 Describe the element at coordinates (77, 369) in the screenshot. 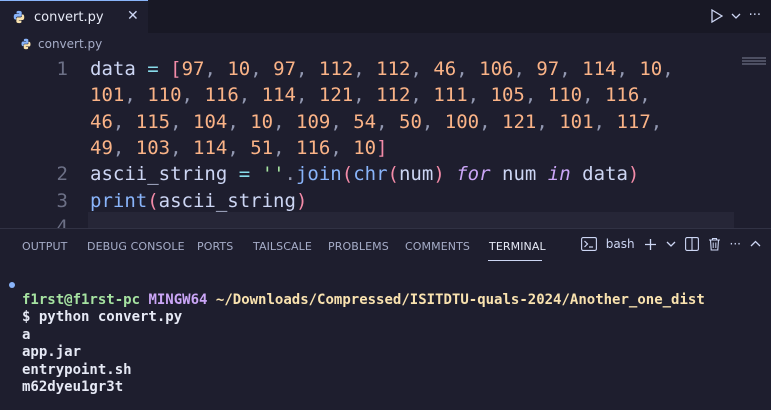

I see `terminal-line: entrypoint.sh` at that location.